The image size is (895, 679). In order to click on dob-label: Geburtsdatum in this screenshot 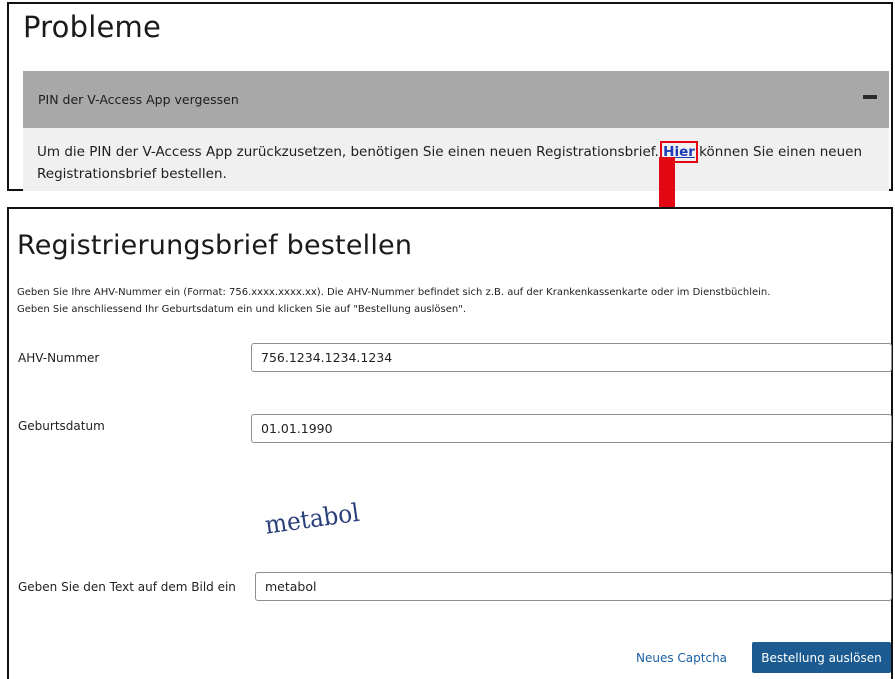, I will do `click(61, 426)`.